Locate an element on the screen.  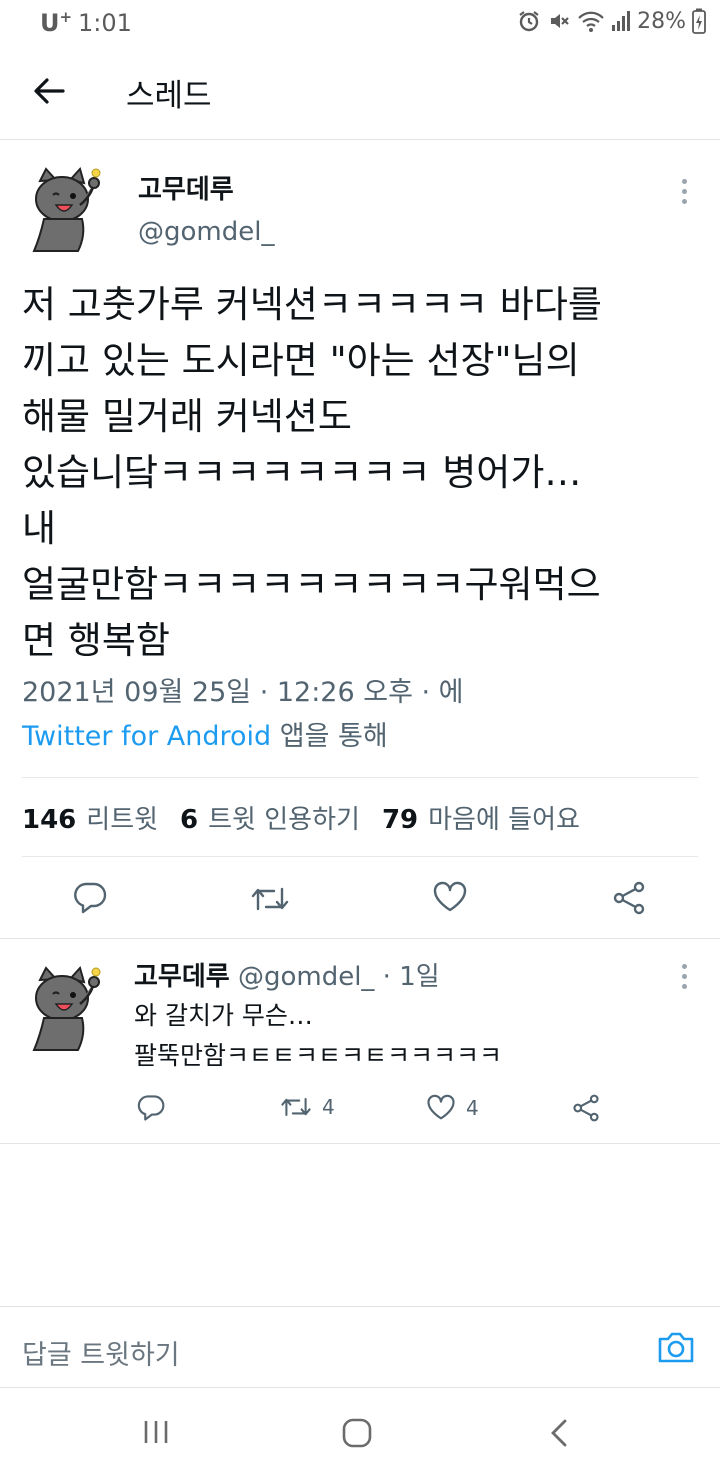
mute-icon is located at coordinates (559, 21).